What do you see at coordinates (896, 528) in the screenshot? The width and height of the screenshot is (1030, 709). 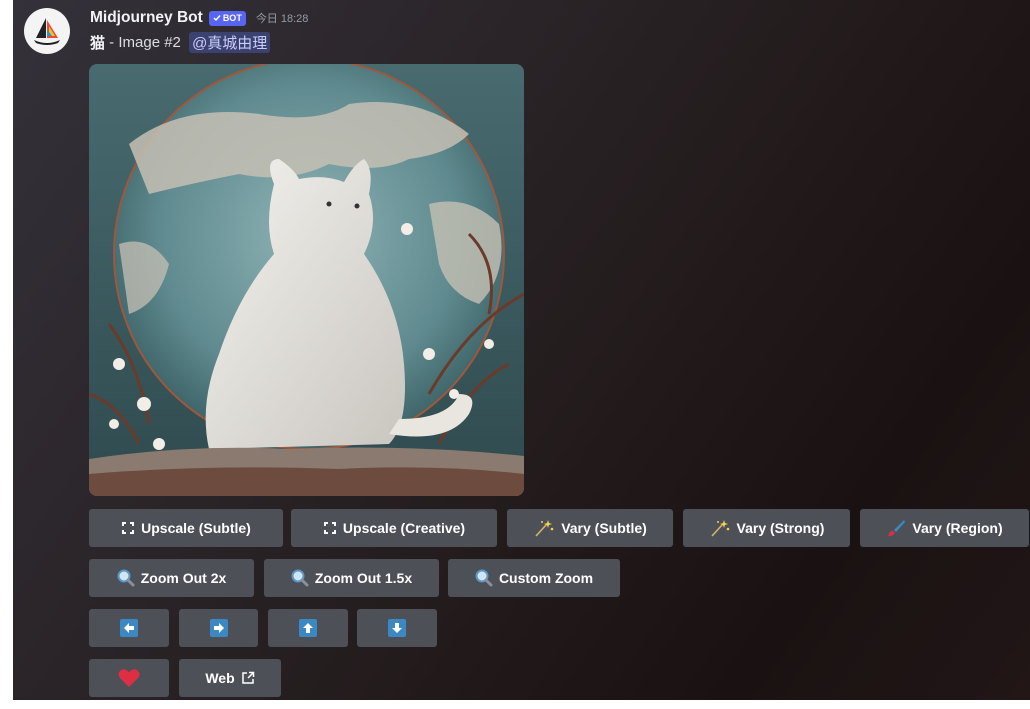 I see `paintbrush-icon` at bounding box center [896, 528].